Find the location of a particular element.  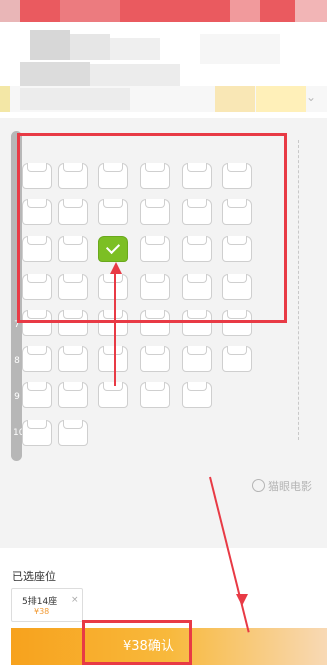

annotation-arrow-line is located at coordinates (115, 326).